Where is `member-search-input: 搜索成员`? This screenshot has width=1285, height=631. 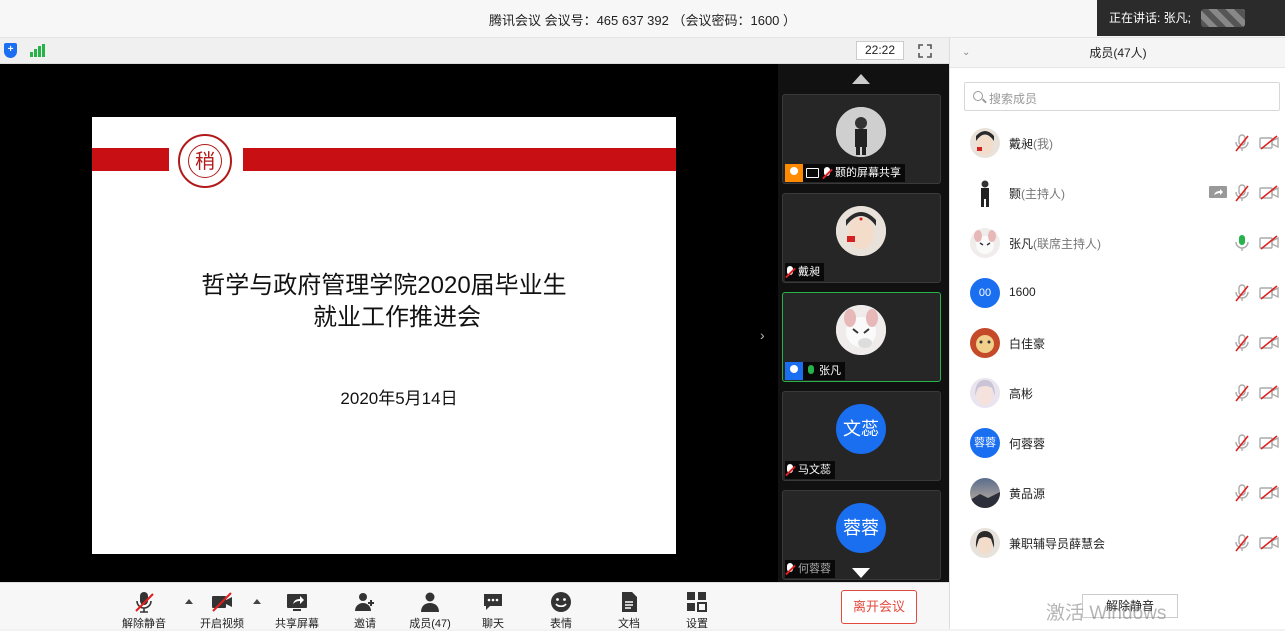
member-search-input: 搜索成员 is located at coordinates (1122, 96).